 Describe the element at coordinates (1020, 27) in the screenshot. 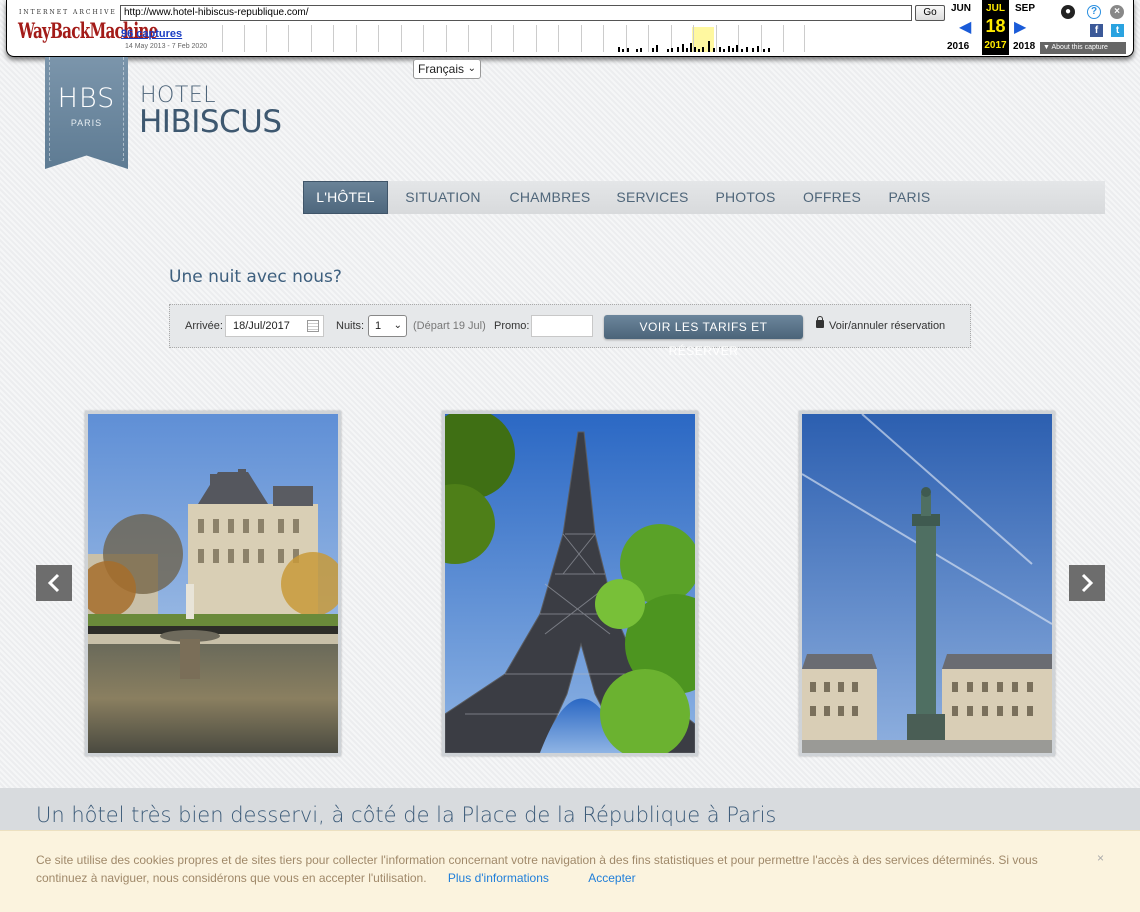

I see `wayback-next-arrow-icon: ▶` at that location.